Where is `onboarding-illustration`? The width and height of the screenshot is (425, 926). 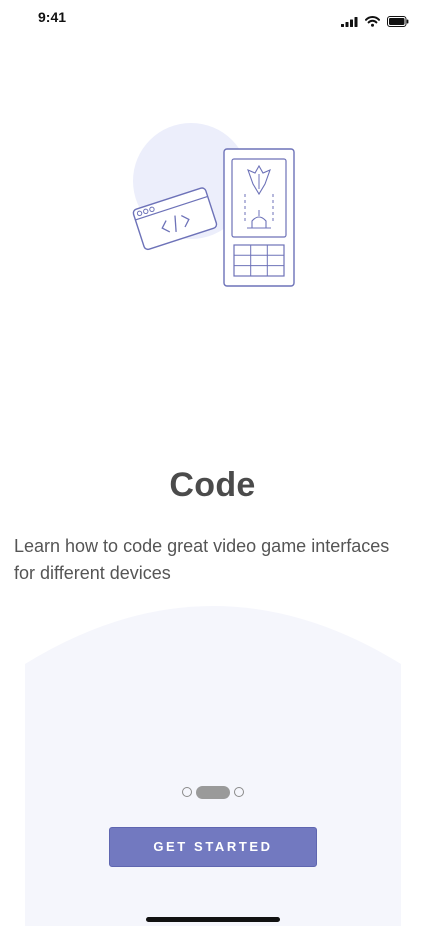 onboarding-illustration is located at coordinates (213, 205).